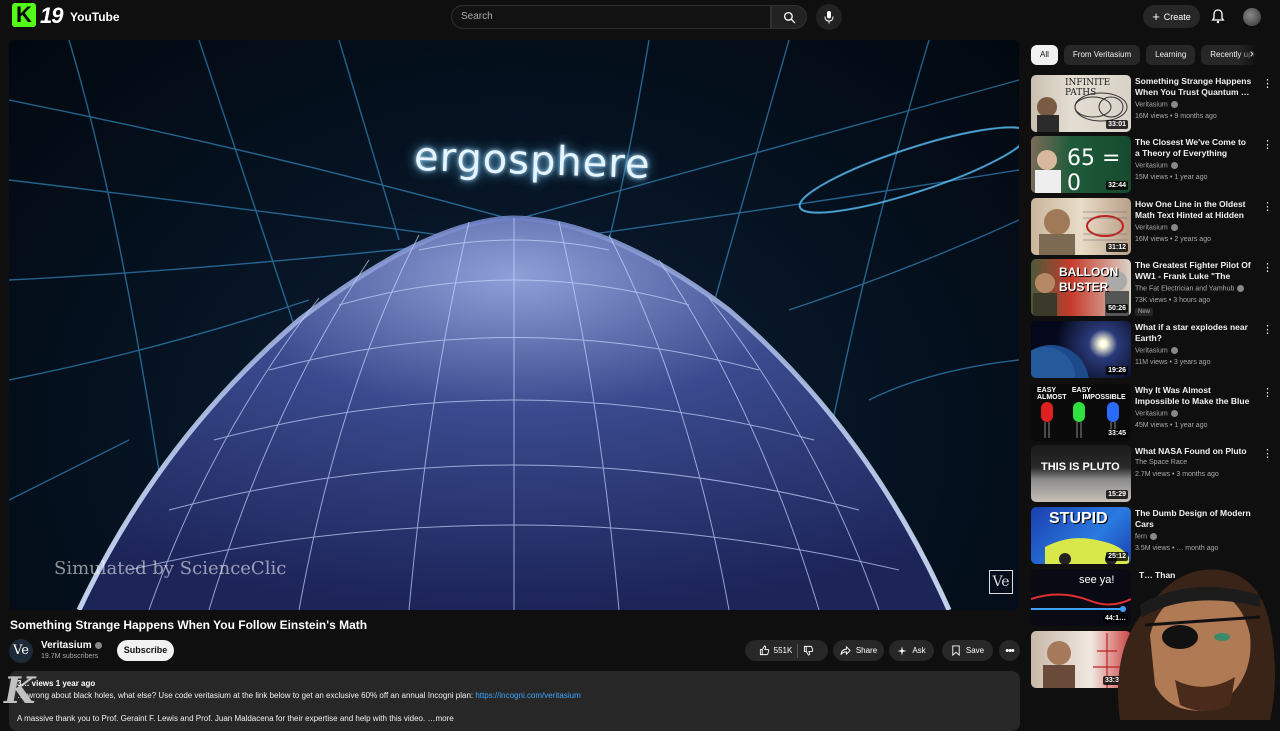 The height and width of the screenshot is (731, 1280). Describe the element at coordinates (1117, 370) in the screenshot. I see `video-duration: 19:26` at that location.